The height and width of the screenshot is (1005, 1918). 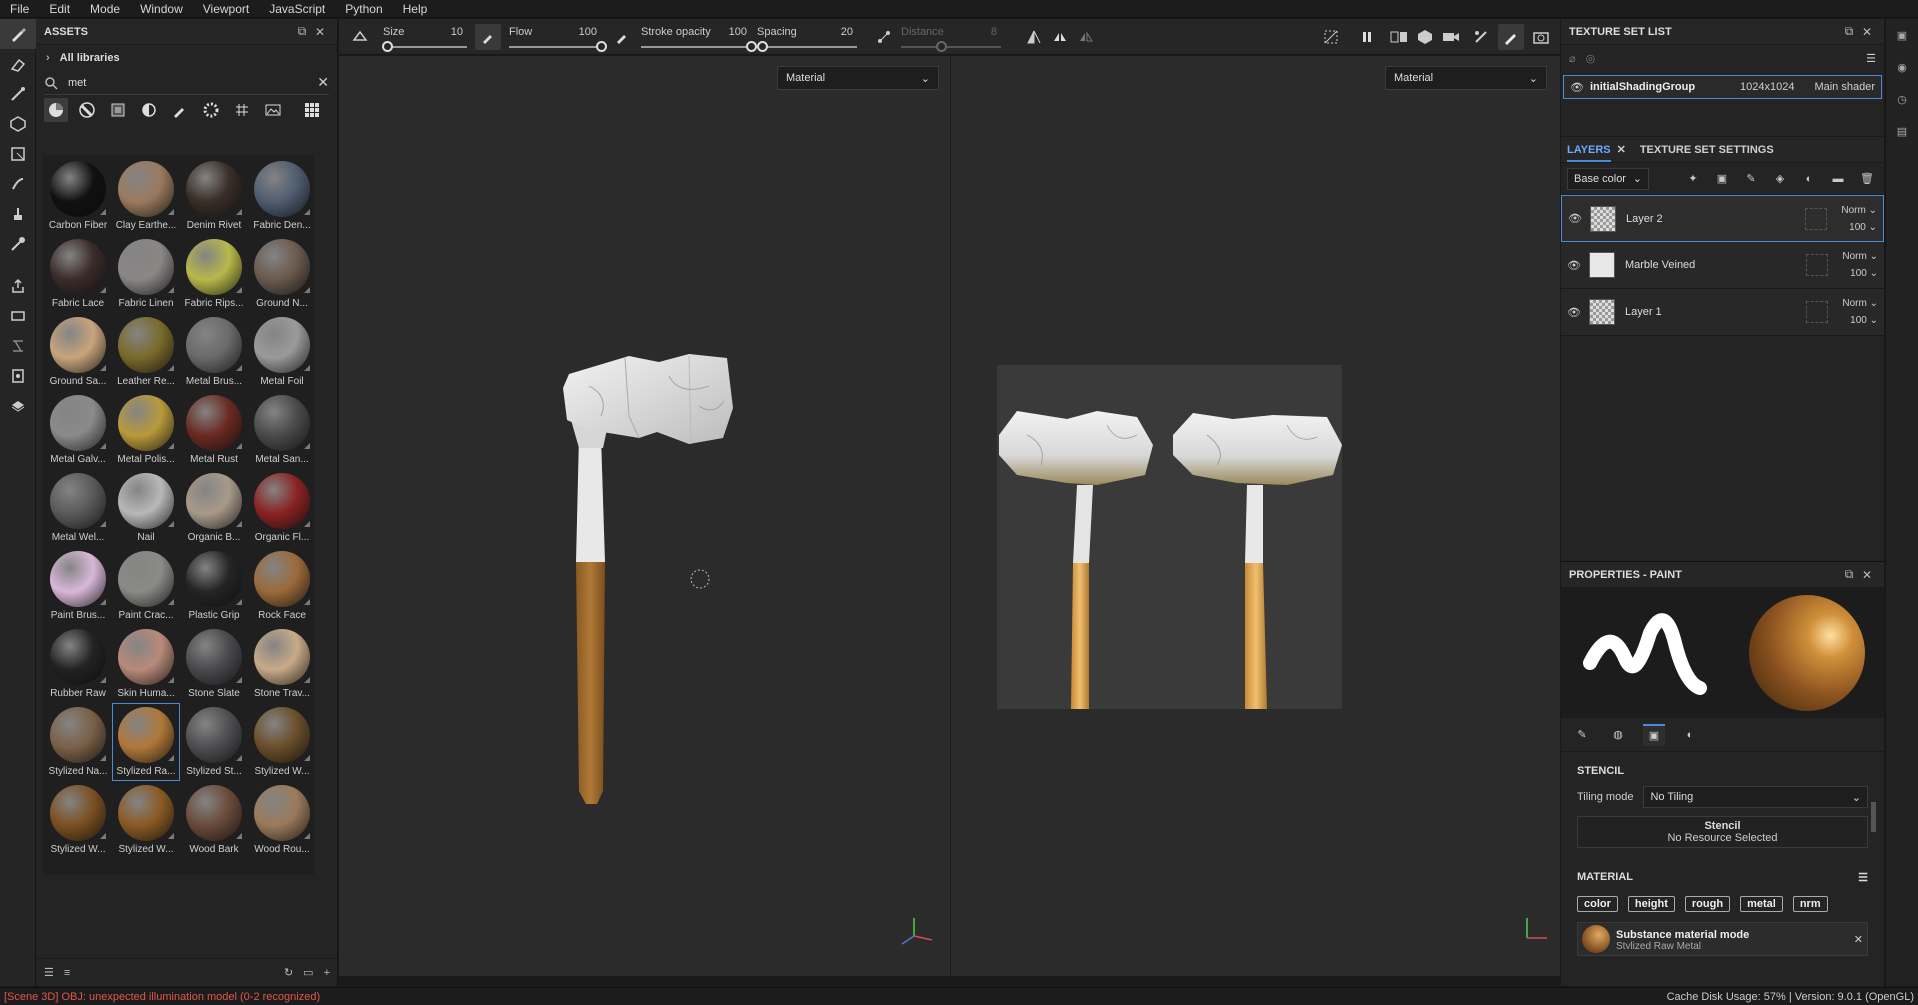 What do you see at coordinates (1367, 37) in the screenshot?
I see `pause-icon` at bounding box center [1367, 37].